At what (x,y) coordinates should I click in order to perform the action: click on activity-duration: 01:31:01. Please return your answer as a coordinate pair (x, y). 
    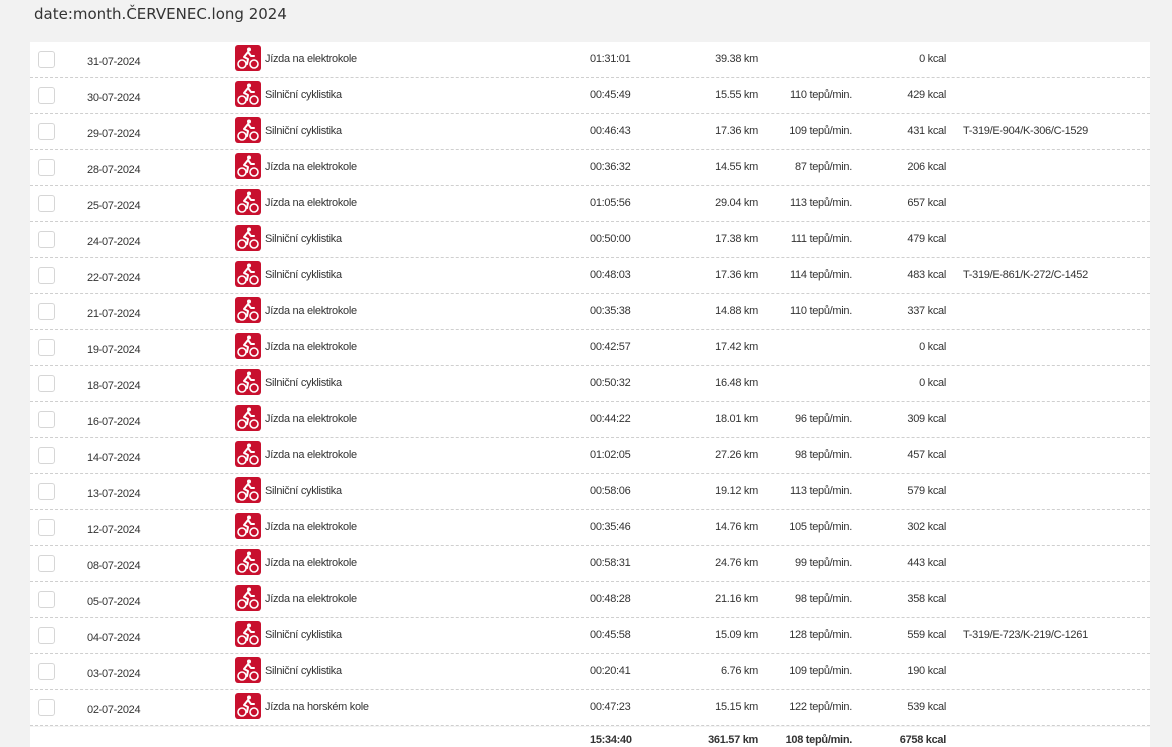
    Looking at the image, I should click on (610, 59).